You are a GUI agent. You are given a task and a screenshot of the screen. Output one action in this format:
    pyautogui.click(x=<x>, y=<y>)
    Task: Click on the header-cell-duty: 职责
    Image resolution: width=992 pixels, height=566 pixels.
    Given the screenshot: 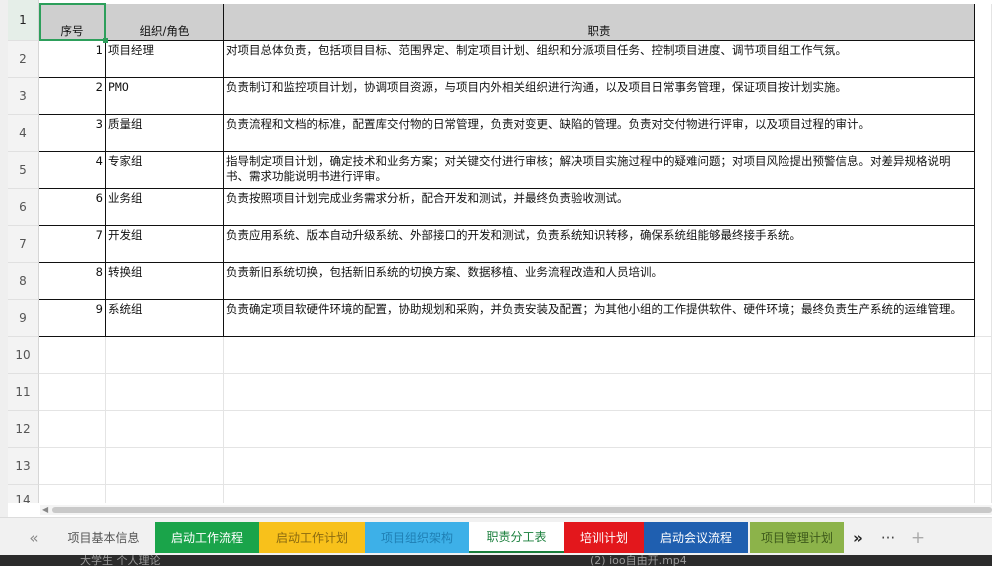 What is the action you would take?
    pyautogui.click(x=599, y=22)
    